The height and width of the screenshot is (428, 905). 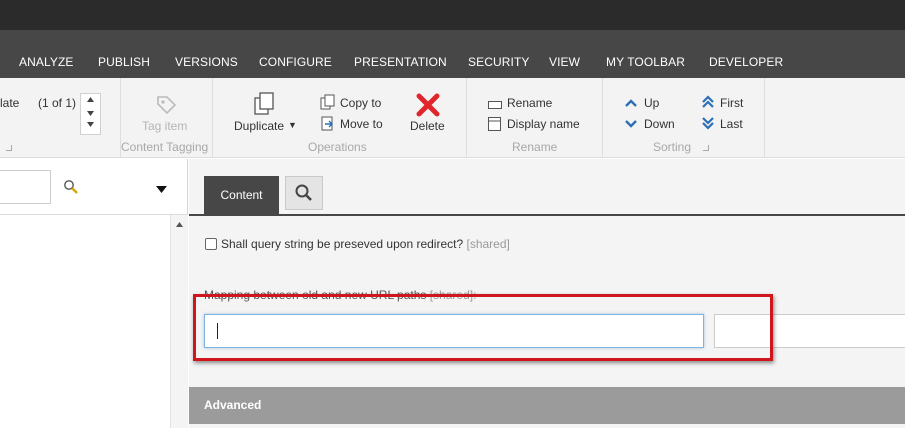 What do you see at coordinates (529, 103) in the screenshot?
I see `rename-button: Rename` at bounding box center [529, 103].